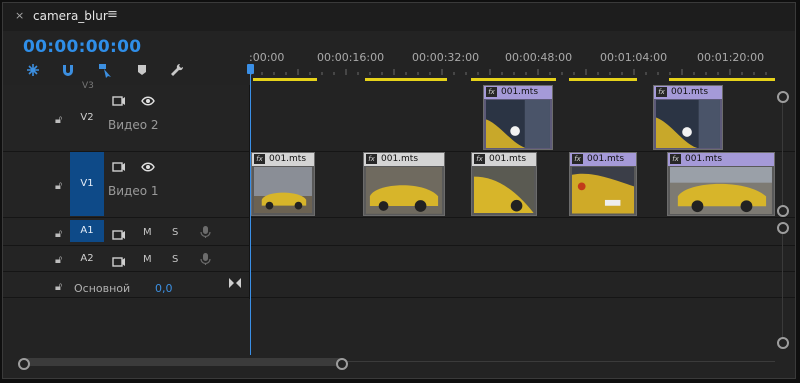 The width and height of the screenshot is (800, 383). What do you see at coordinates (133, 191) in the screenshot?
I see `track-name-v1: Видео 1` at bounding box center [133, 191].